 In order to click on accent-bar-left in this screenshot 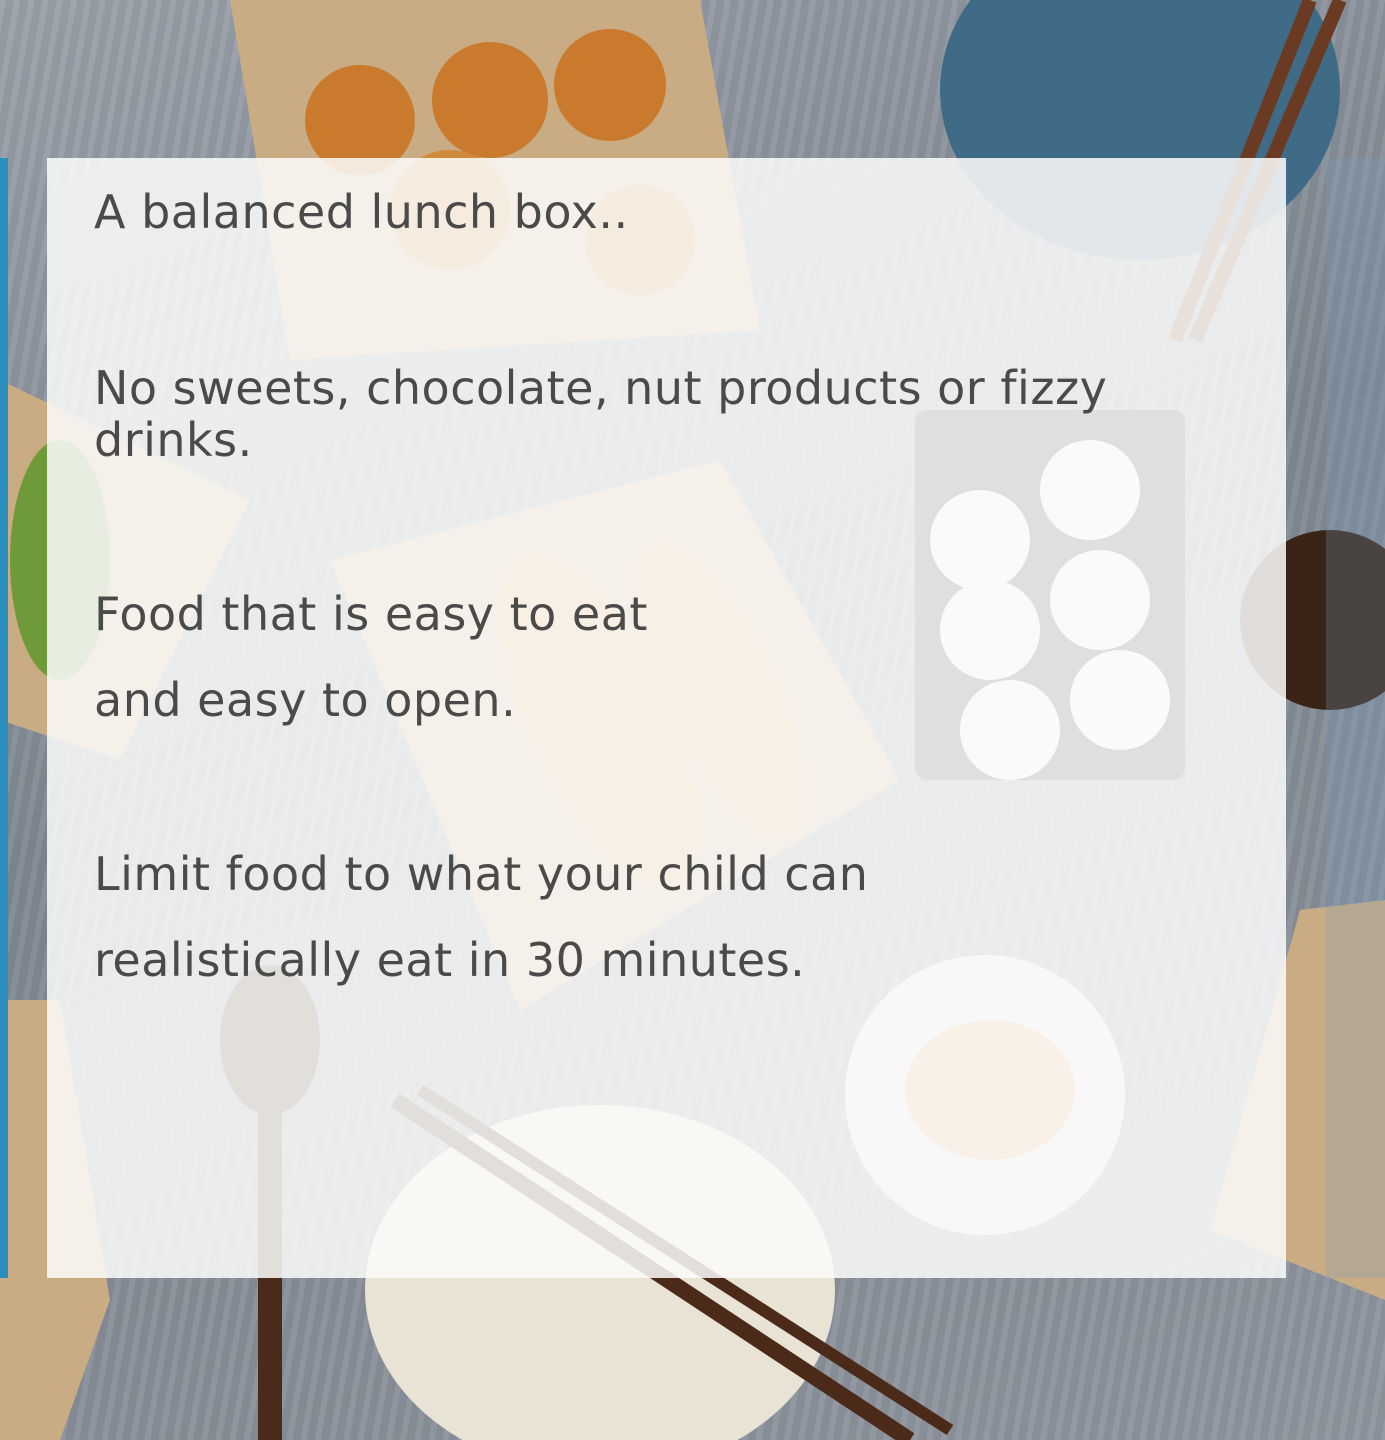, I will do `click(4, 718)`.